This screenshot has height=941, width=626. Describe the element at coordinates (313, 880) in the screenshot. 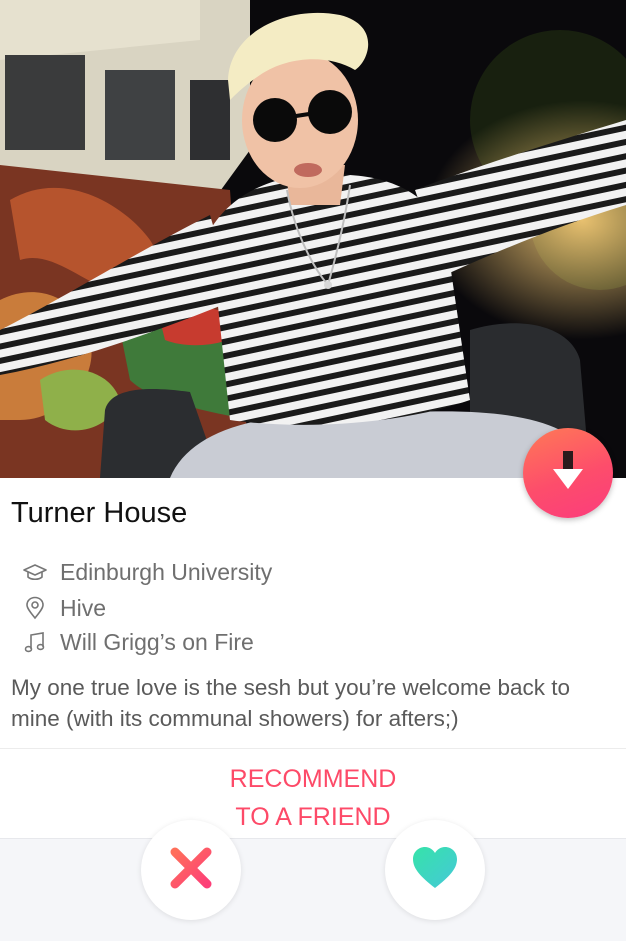

I see `action-bar` at that location.